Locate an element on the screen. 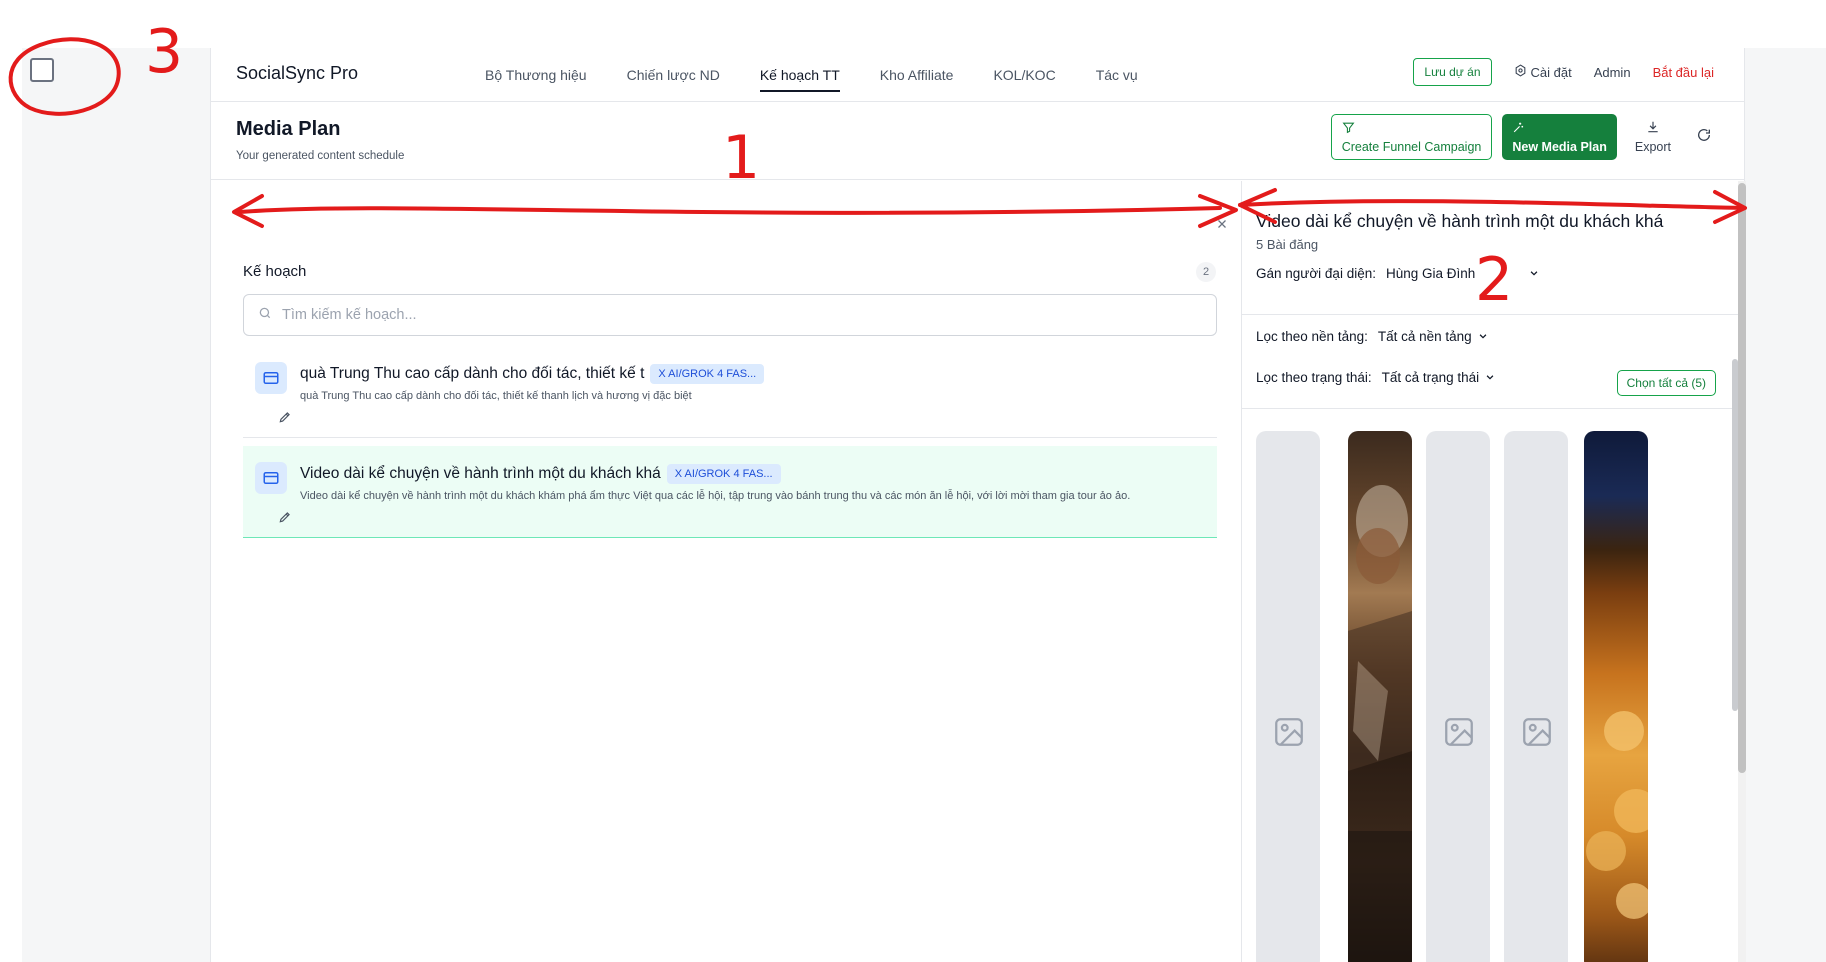 This screenshot has height=962, width=1826. refresh-icon is located at coordinates (1704, 137).